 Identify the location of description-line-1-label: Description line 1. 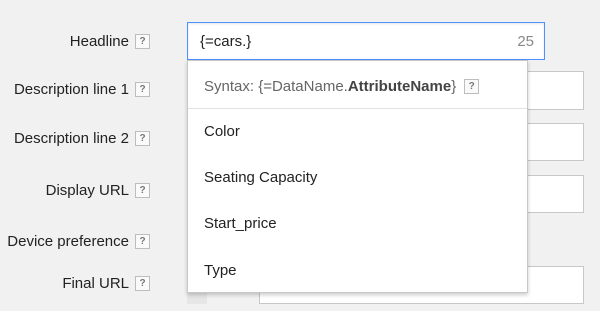
(71, 89).